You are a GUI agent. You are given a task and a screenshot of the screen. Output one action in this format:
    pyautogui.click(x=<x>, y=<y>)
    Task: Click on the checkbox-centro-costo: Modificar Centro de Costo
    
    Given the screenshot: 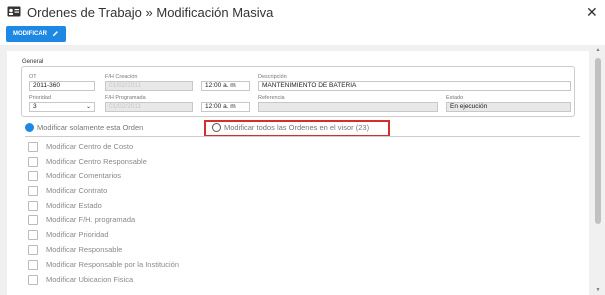 What is the action you would take?
    pyautogui.click(x=80, y=146)
    